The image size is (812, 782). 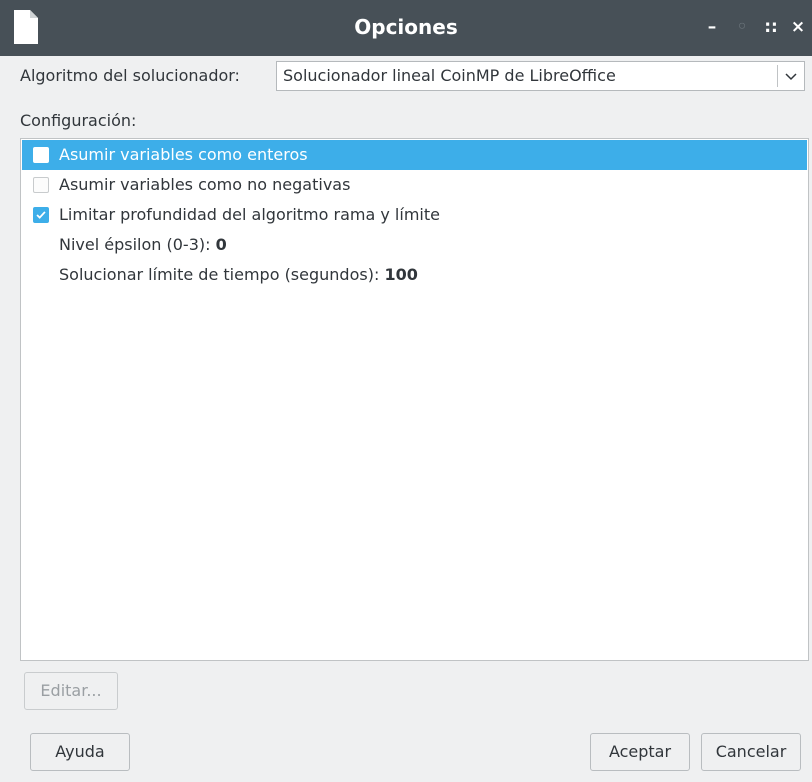 I want to click on epsilon-label: Nivel épsilon (0-3):, so click(x=135, y=244).